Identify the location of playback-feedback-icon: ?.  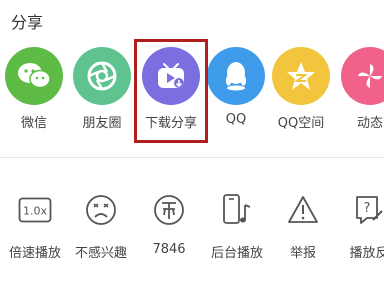
(366, 210).